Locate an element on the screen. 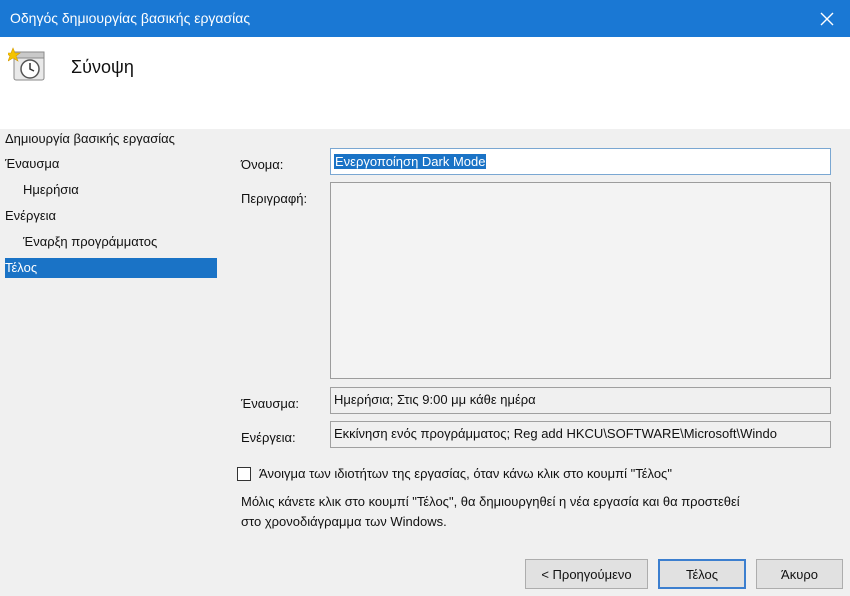 The height and width of the screenshot is (596, 850). cancel-button-label: Άκυρο is located at coordinates (799, 574).